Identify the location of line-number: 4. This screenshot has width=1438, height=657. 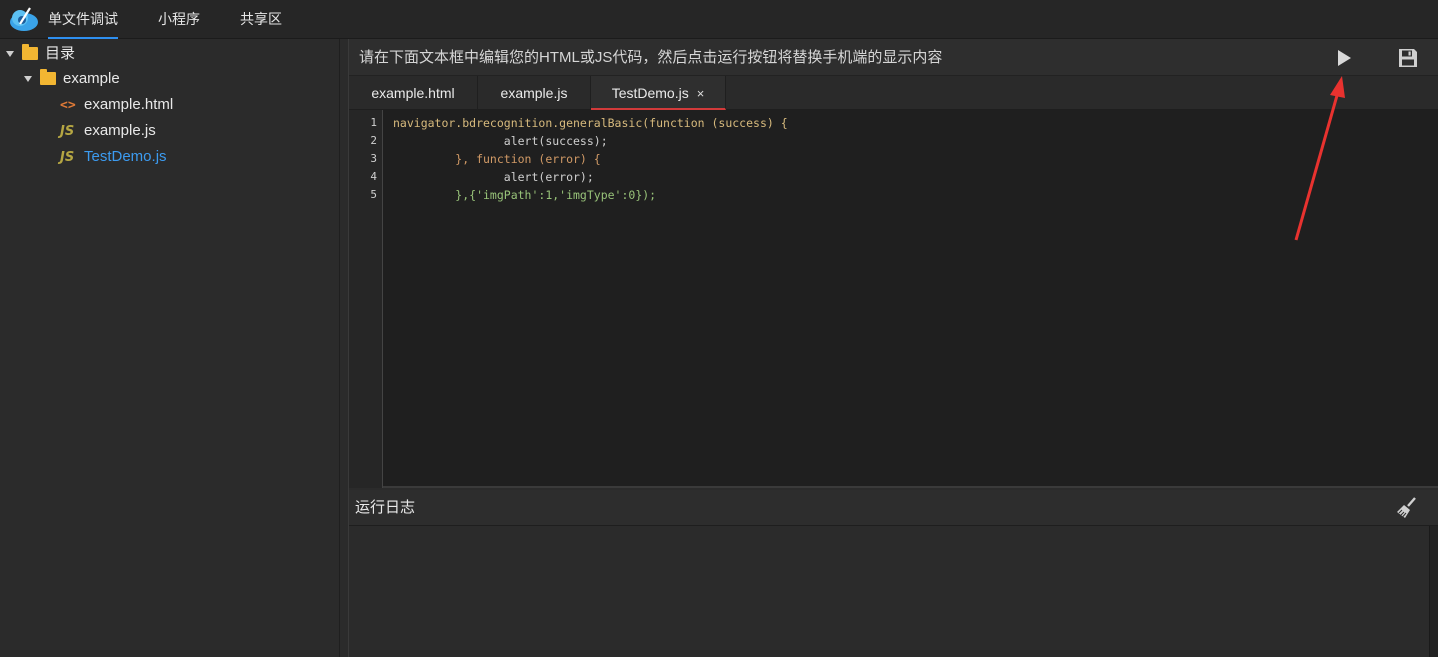
(373, 176).